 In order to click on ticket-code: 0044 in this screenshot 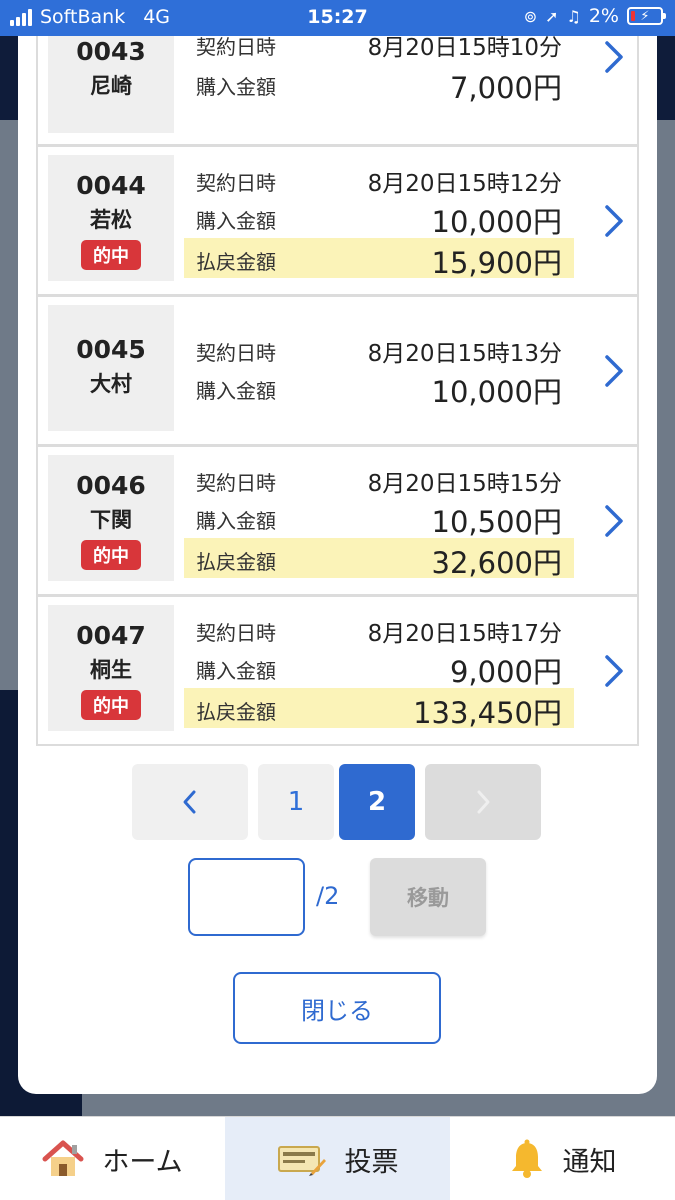, I will do `click(111, 185)`.